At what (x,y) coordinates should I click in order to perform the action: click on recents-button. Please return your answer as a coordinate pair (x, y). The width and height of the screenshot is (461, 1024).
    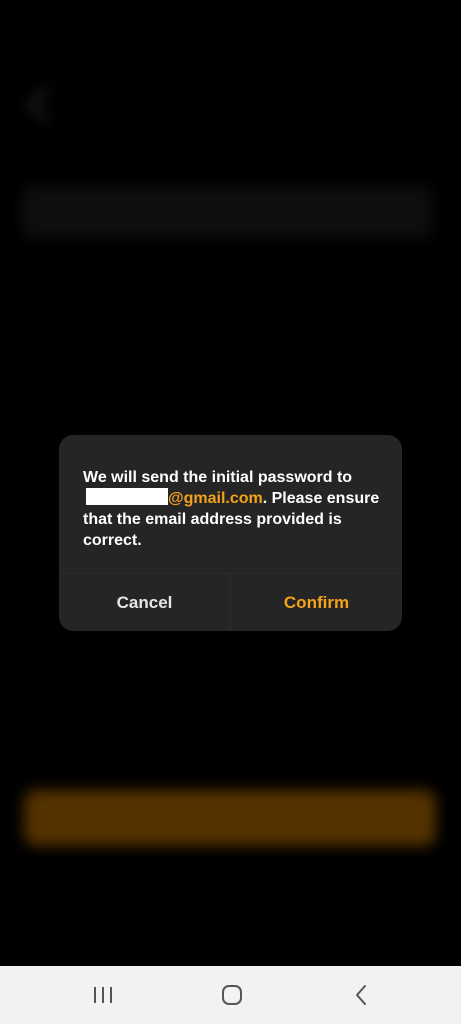
    Looking at the image, I should click on (103, 995).